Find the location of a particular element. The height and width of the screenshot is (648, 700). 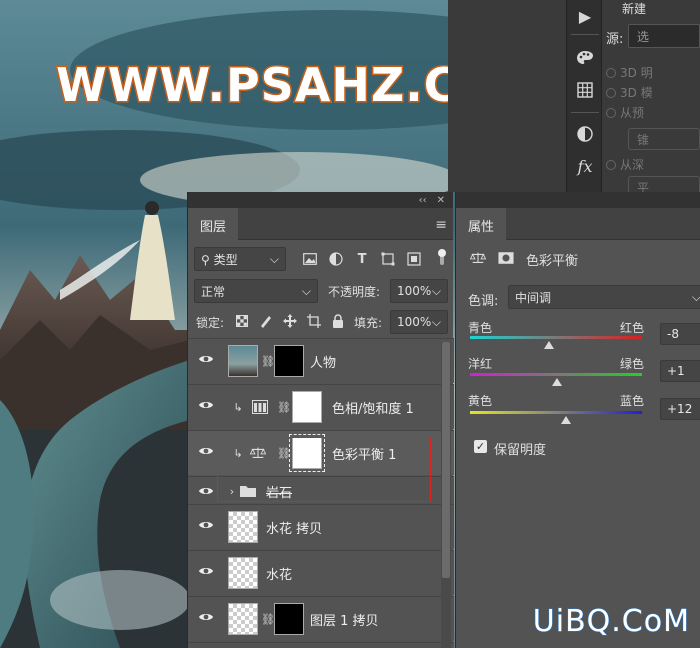

filter-toggle-icon is located at coordinates (442, 257).